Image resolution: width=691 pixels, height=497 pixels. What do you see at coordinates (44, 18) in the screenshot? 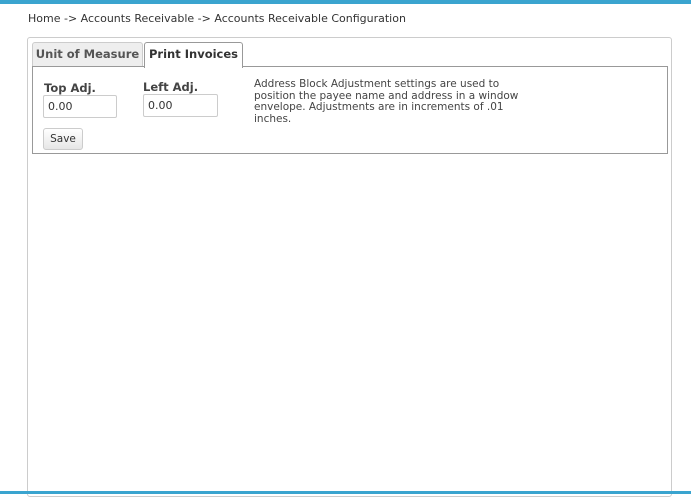
I see `breadcrumb-home: Home` at bounding box center [44, 18].